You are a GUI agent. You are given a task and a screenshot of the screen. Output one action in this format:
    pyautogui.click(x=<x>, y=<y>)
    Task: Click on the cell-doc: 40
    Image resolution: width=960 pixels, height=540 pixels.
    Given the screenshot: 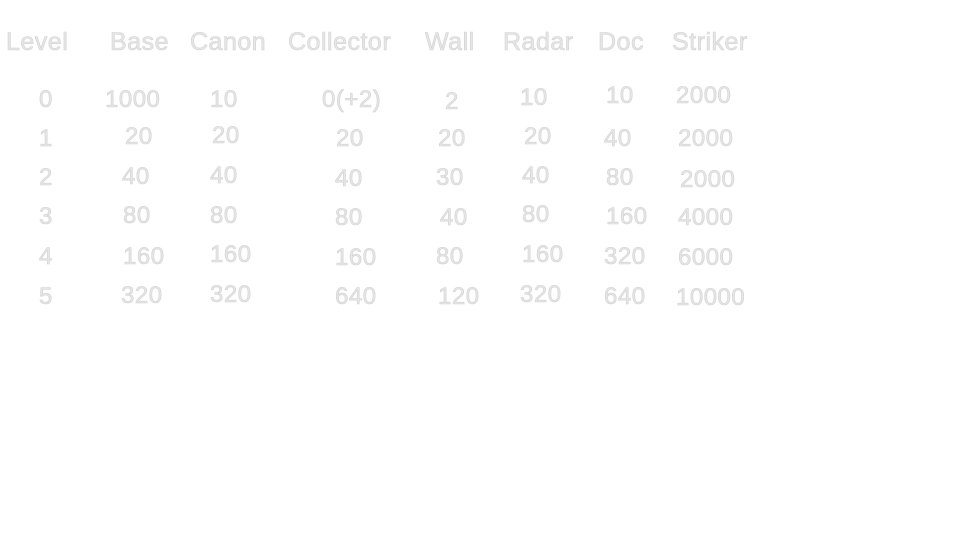 What is the action you would take?
    pyautogui.click(x=618, y=138)
    